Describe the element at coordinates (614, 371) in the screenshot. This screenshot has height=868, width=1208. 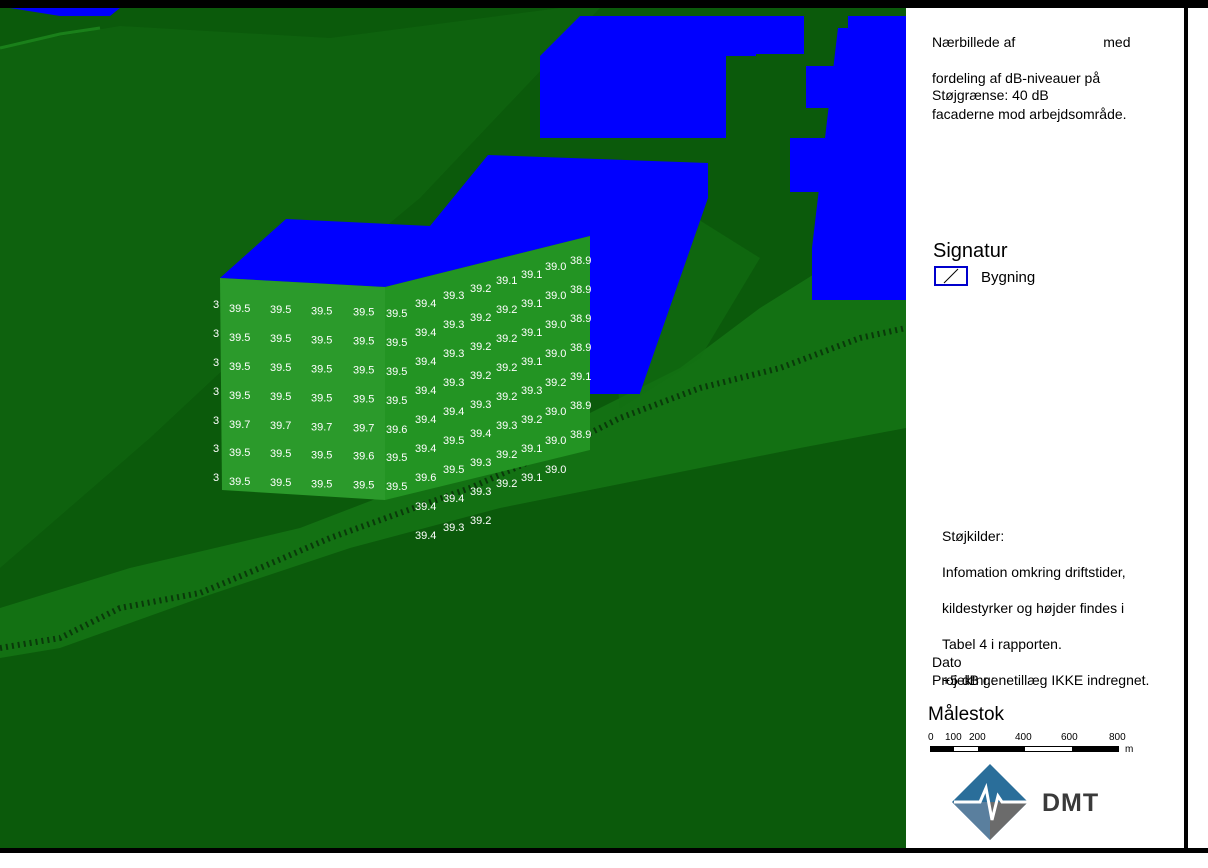
I see `building-main-wing` at that location.